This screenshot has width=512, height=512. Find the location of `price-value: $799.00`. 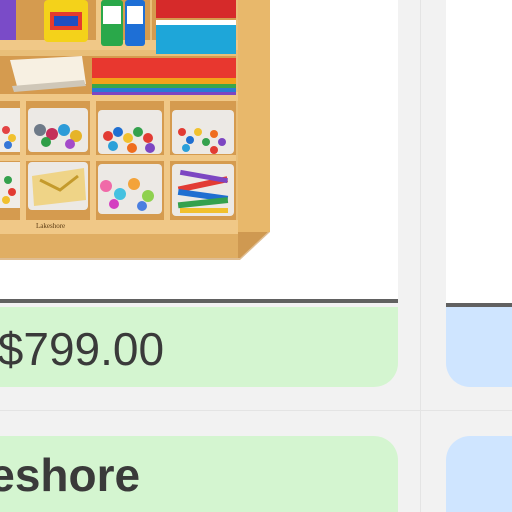

price-value: $799.00 is located at coordinates (82, 349).